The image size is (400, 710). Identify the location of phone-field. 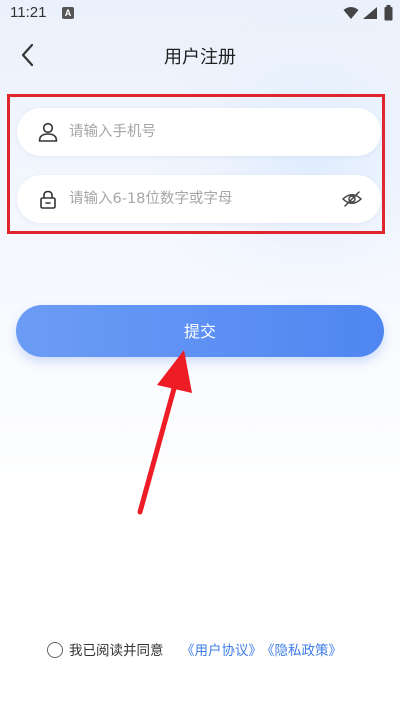
(199, 132).